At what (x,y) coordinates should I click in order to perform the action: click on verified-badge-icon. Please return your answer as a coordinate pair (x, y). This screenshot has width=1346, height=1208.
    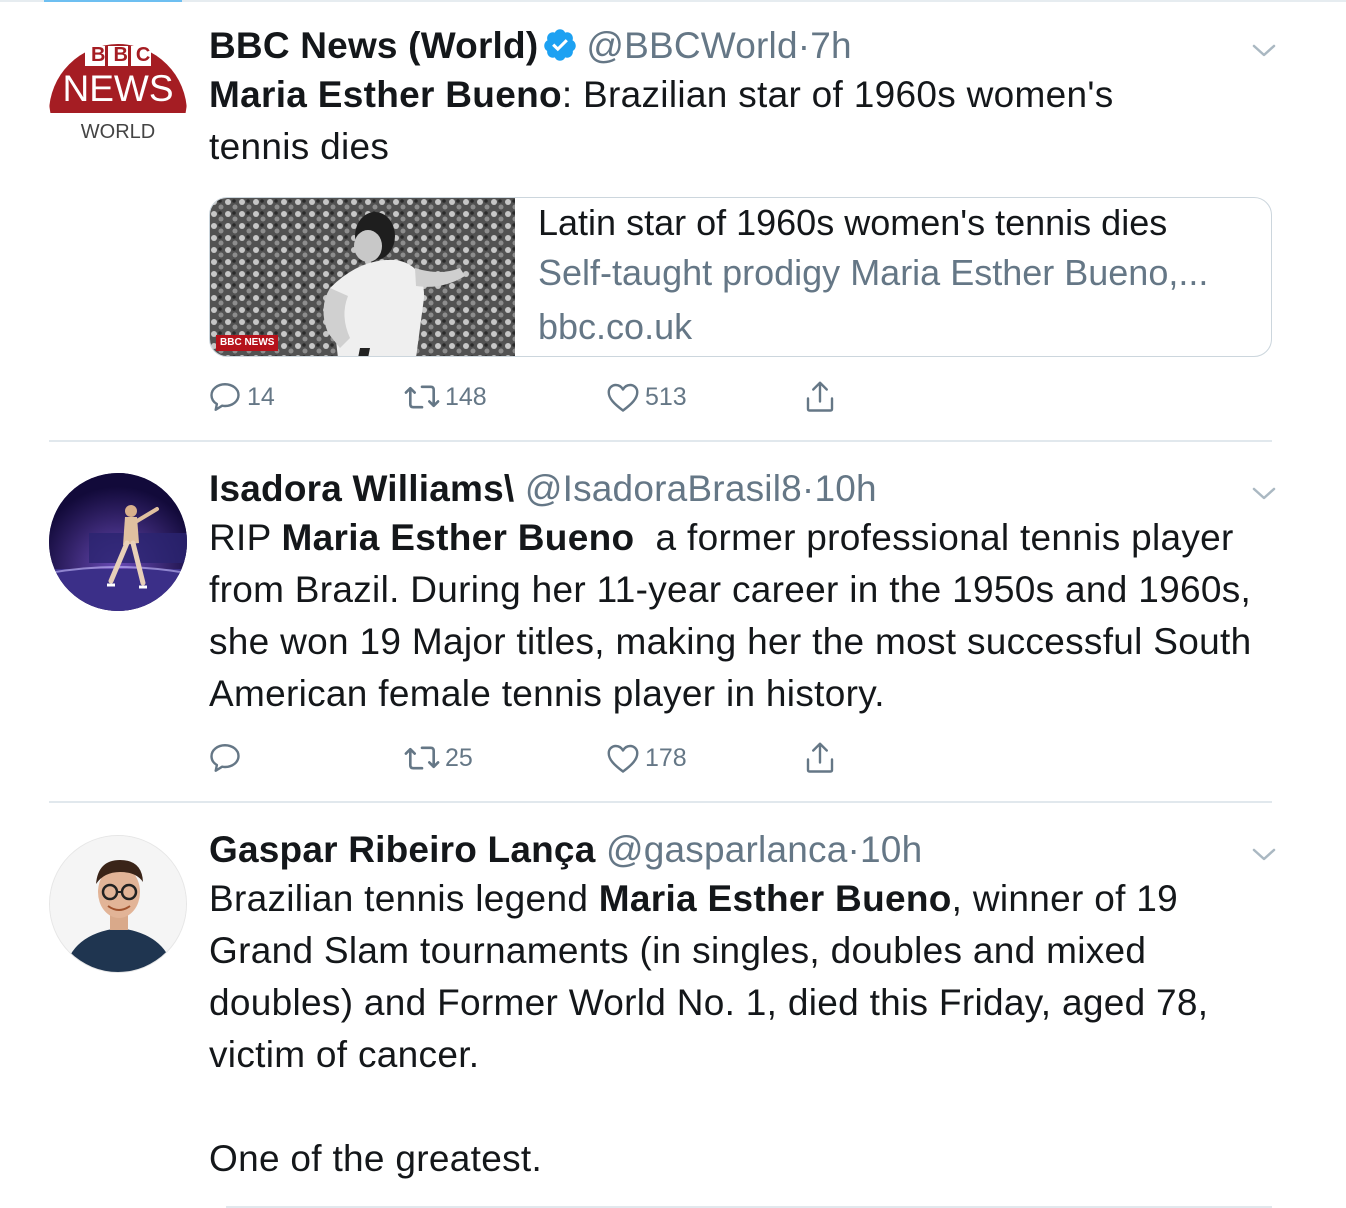
    Looking at the image, I should click on (560, 45).